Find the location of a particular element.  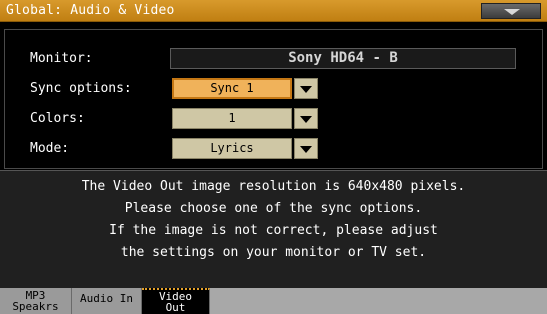

tab-mp3-speakers: MP3 Speakrs is located at coordinates (36, 301).